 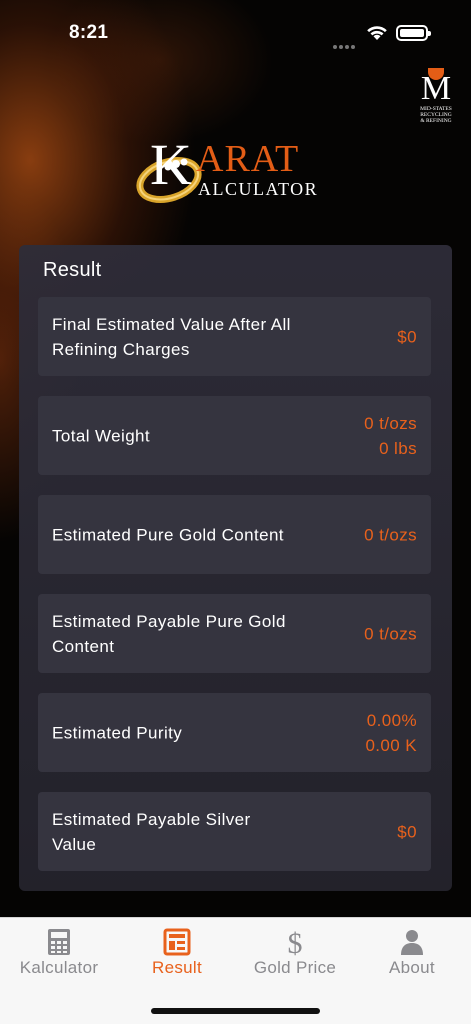 What do you see at coordinates (235, 1011) in the screenshot?
I see `home-indicator` at bounding box center [235, 1011].